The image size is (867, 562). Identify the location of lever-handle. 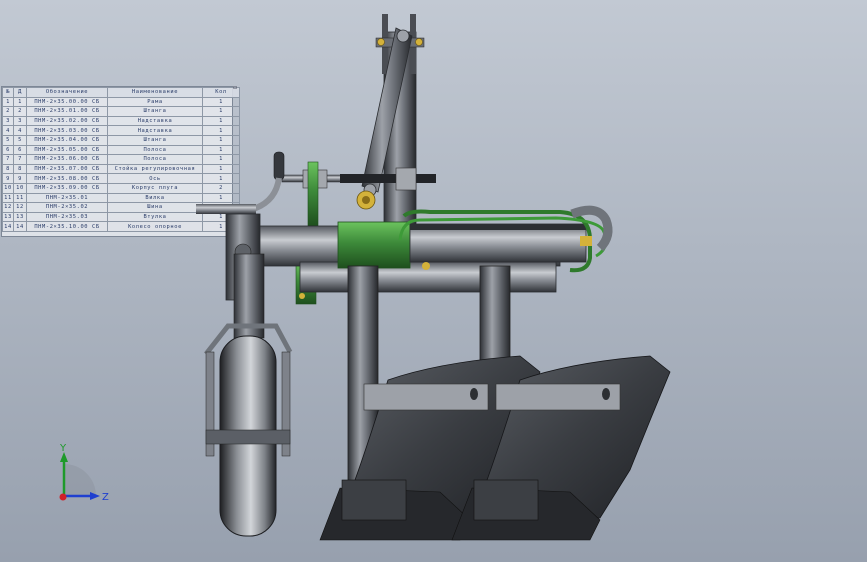
(240, 183).